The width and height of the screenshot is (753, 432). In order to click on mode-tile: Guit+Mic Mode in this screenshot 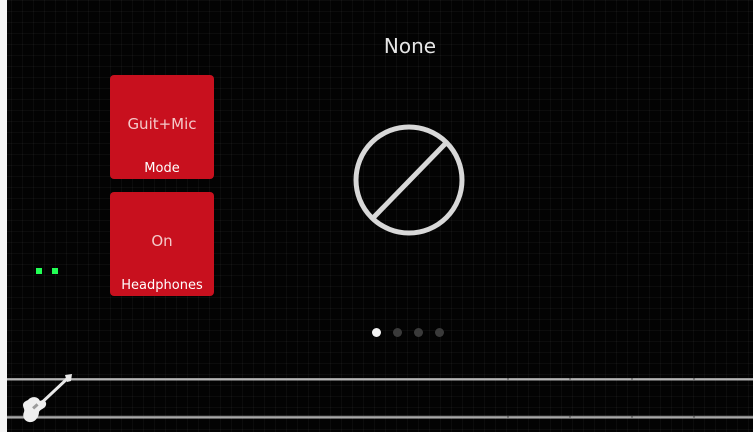, I will do `click(162, 127)`.